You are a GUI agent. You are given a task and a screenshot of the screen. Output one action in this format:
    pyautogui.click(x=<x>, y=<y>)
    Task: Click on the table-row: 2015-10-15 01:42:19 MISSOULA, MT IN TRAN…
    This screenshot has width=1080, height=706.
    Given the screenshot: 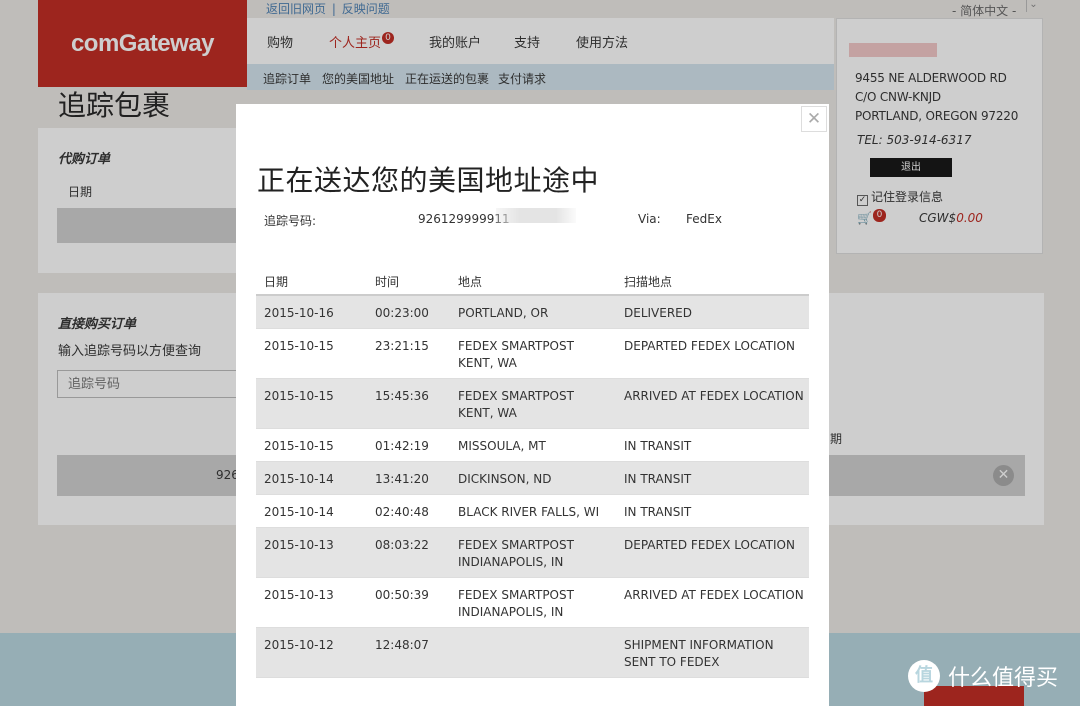 What is the action you would take?
    pyautogui.click(x=532, y=445)
    